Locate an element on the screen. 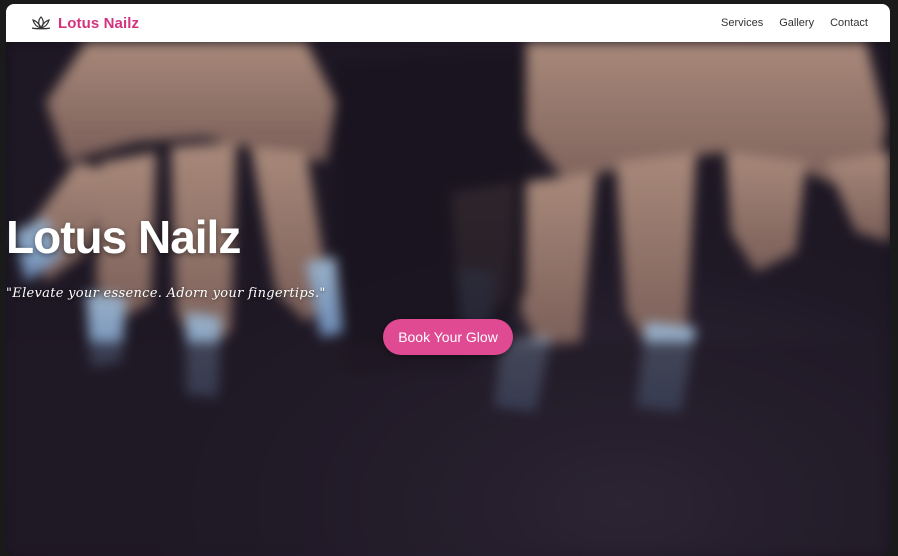 The width and height of the screenshot is (898, 556). nav-link-gallery: Gallery is located at coordinates (796, 23).